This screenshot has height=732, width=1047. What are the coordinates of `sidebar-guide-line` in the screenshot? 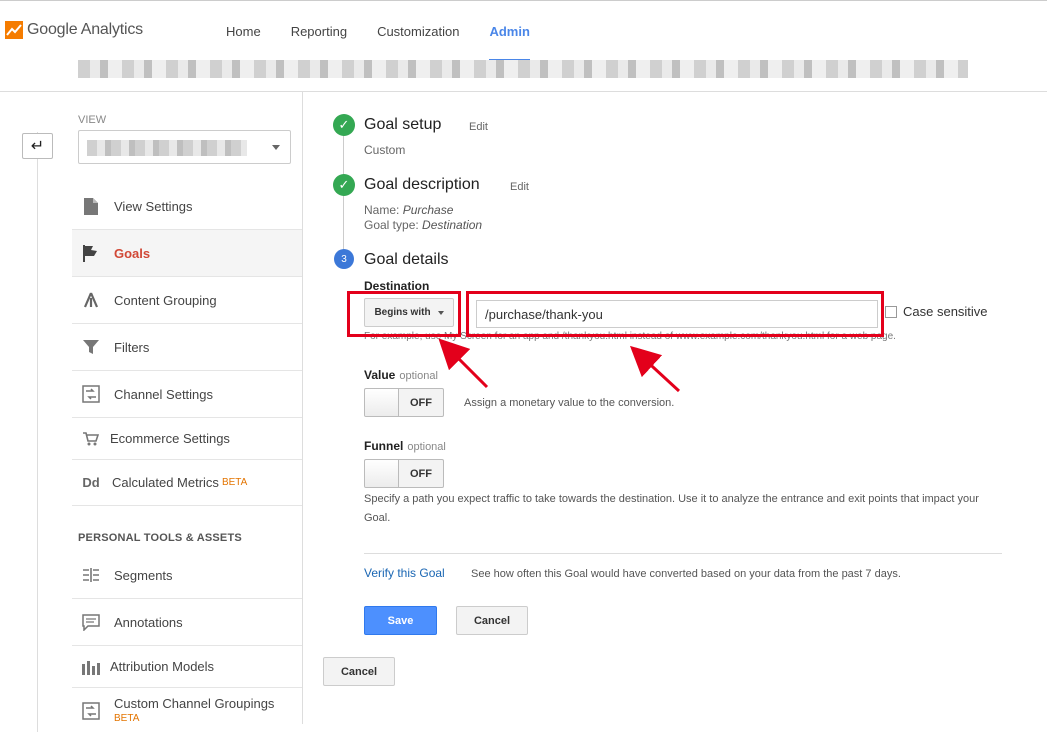 It's located at (37, 432).